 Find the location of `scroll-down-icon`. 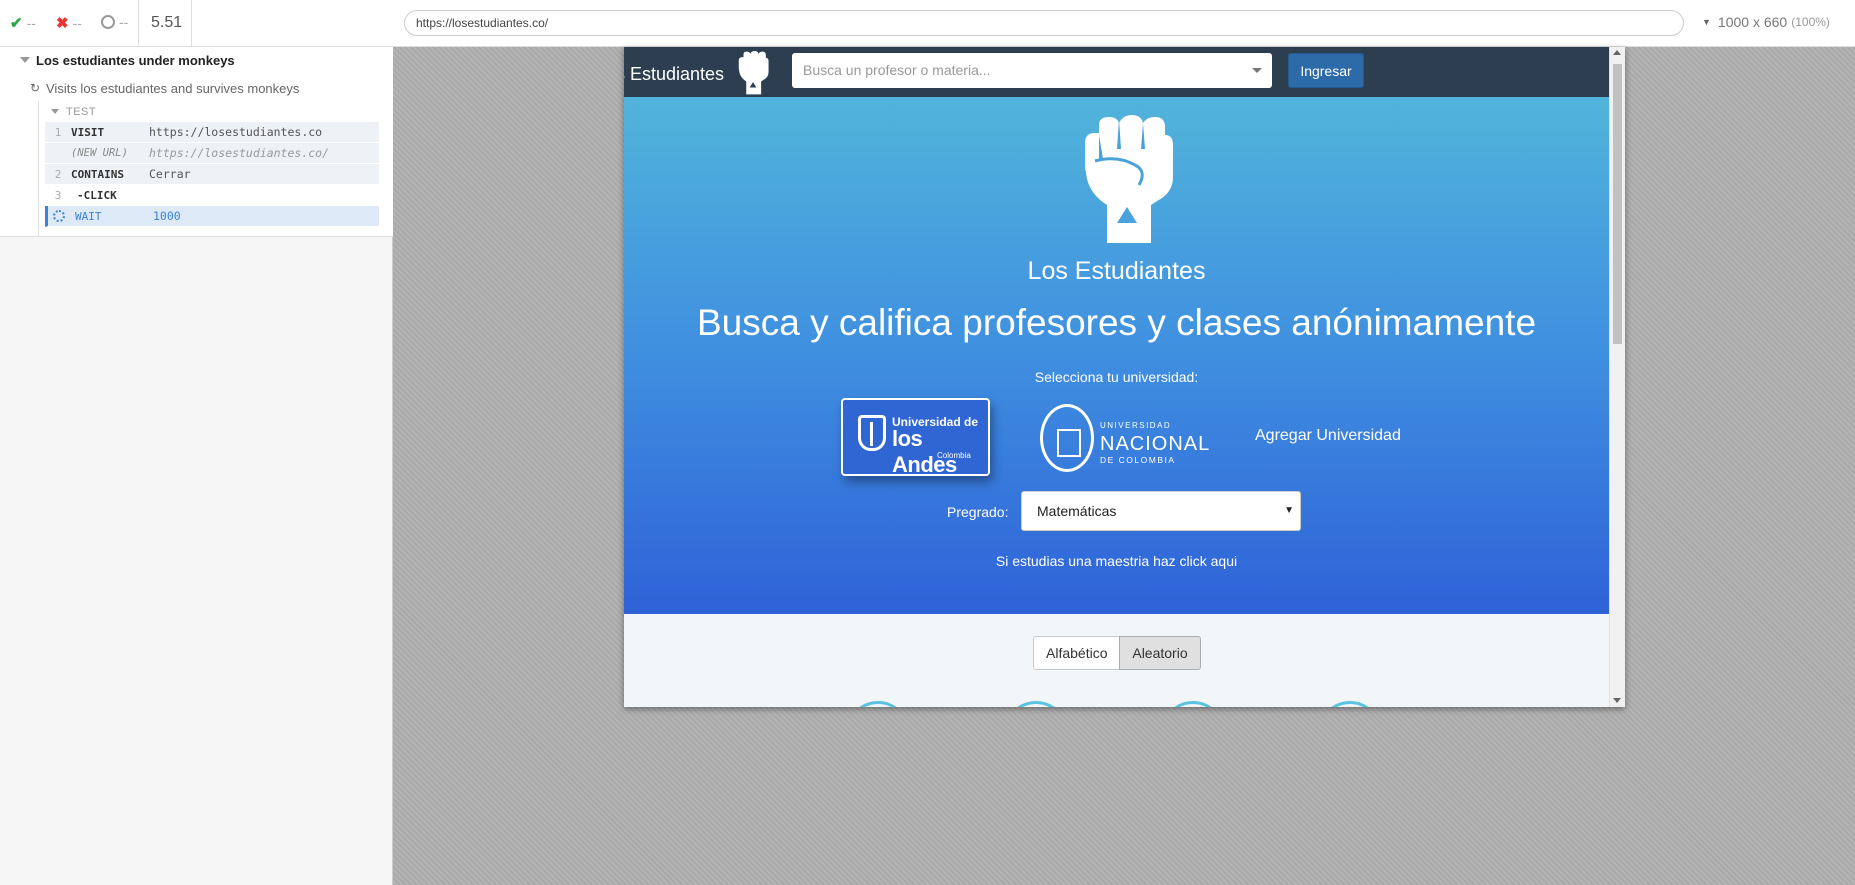

scroll-down-icon is located at coordinates (1617, 700).